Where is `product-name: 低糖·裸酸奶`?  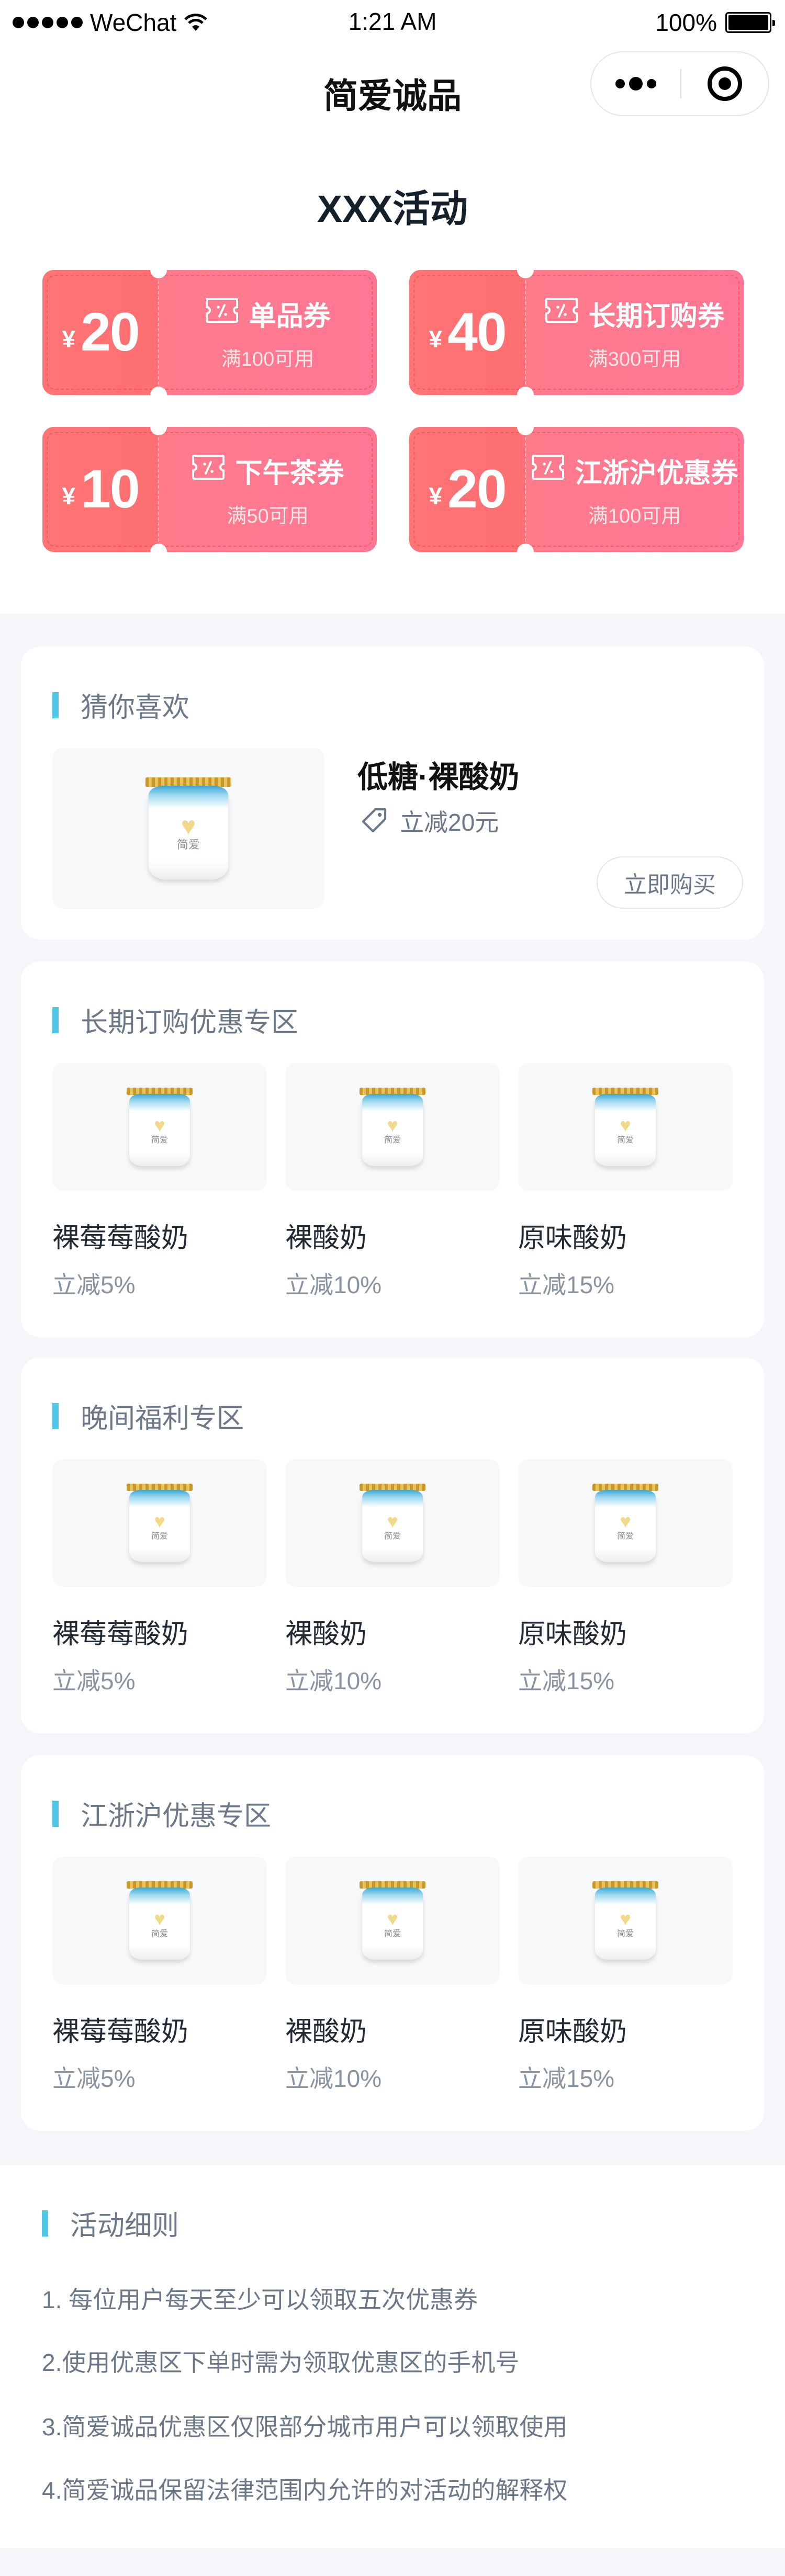
product-name: 低糖·裸酸奶 is located at coordinates (438, 774).